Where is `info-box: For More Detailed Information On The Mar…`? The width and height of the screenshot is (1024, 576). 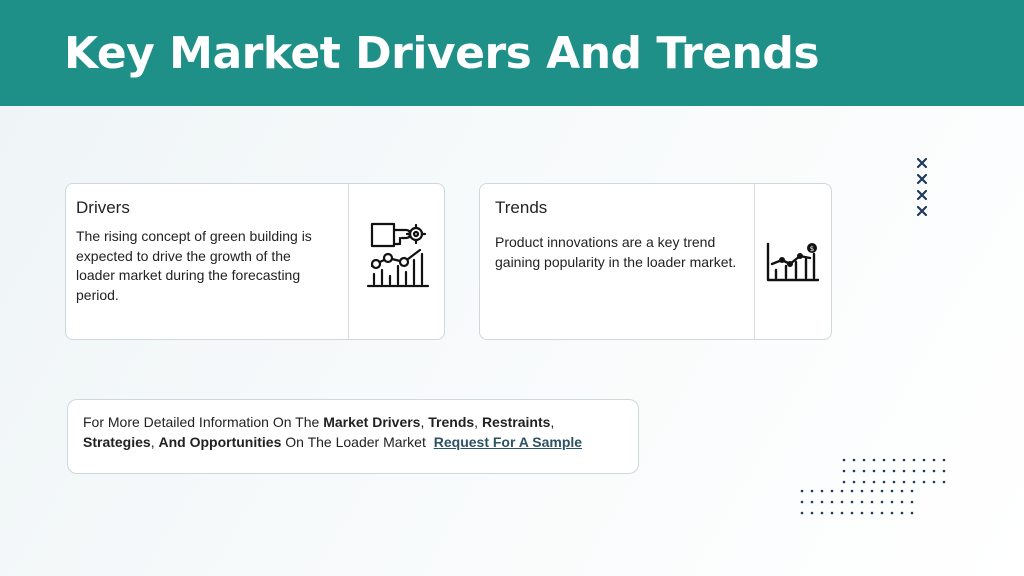
info-box: For More Detailed Information On The Mar… is located at coordinates (353, 436).